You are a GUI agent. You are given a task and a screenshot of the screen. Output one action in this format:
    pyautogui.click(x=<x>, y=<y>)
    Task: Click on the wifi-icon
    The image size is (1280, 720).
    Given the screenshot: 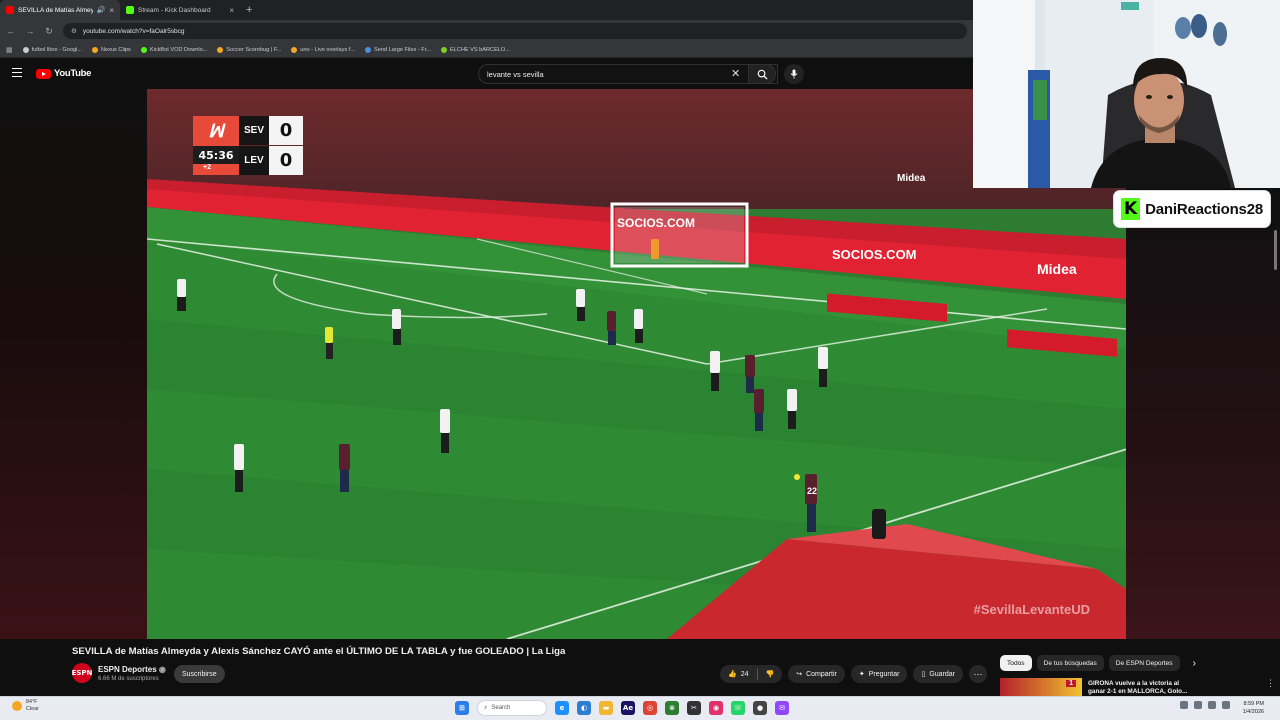 What is the action you would take?
    pyautogui.click(x=1198, y=705)
    